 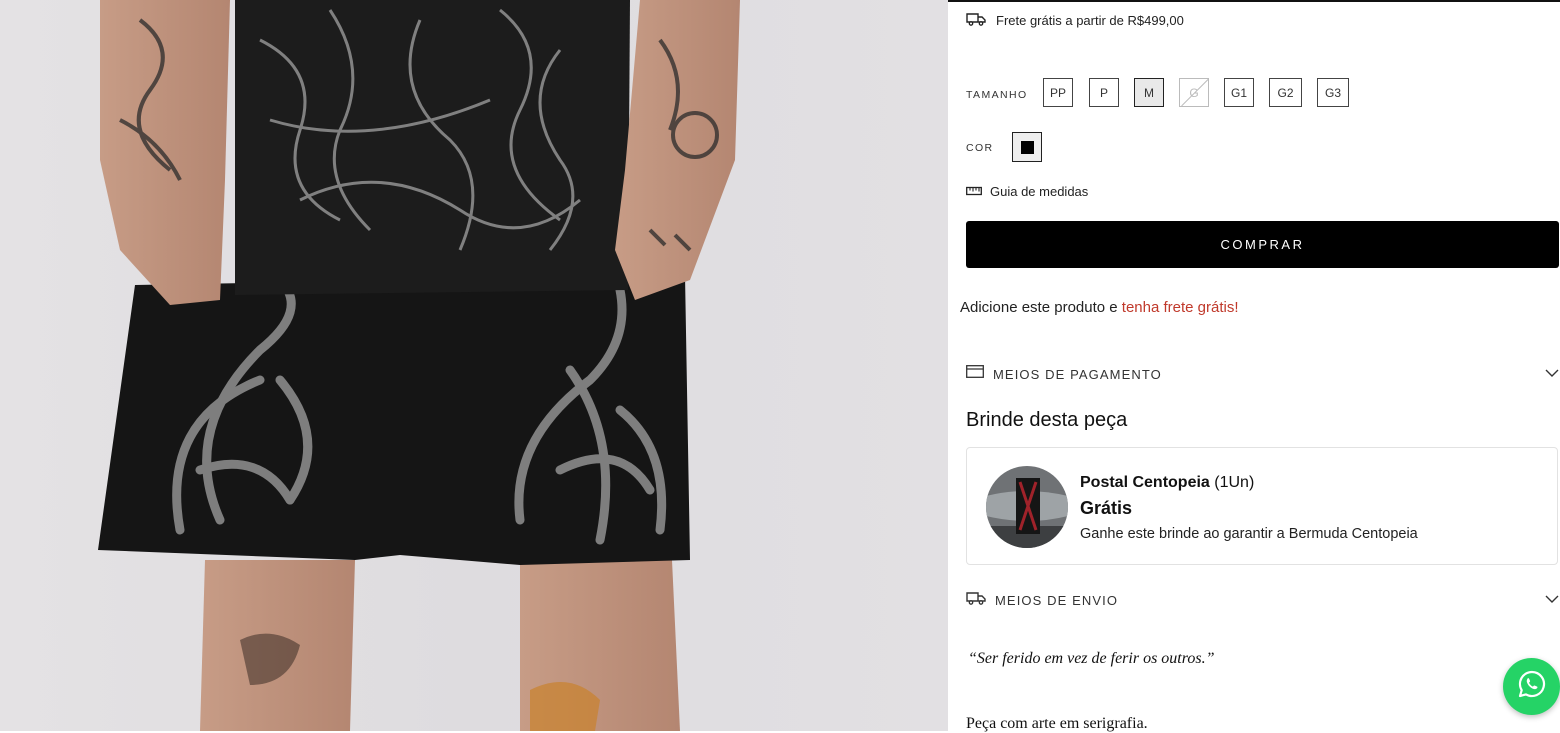 I want to click on gift-name-line: Postal Centopeia (1Un), so click(x=1167, y=483).